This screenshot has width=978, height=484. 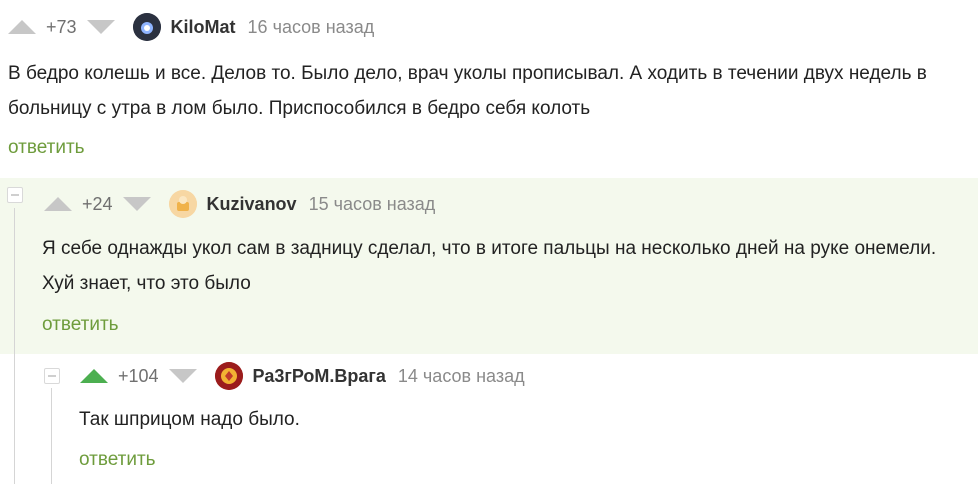 What do you see at coordinates (189, 419) in the screenshot?
I see `comment-text: Так шприцом надо было.` at bounding box center [189, 419].